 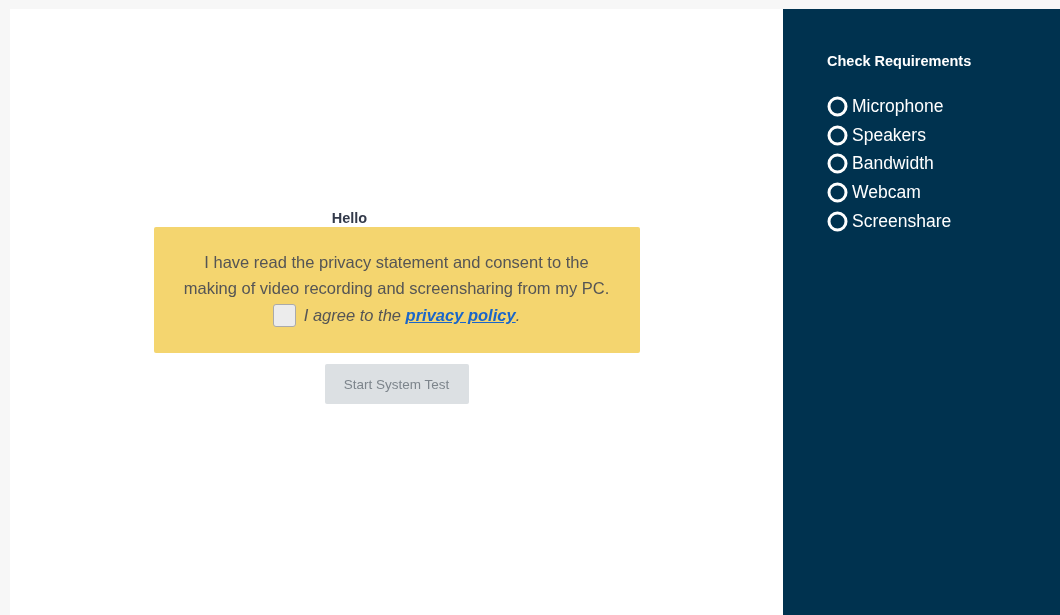 What do you see at coordinates (898, 106) in the screenshot?
I see `requirement-label: Microphone` at bounding box center [898, 106].